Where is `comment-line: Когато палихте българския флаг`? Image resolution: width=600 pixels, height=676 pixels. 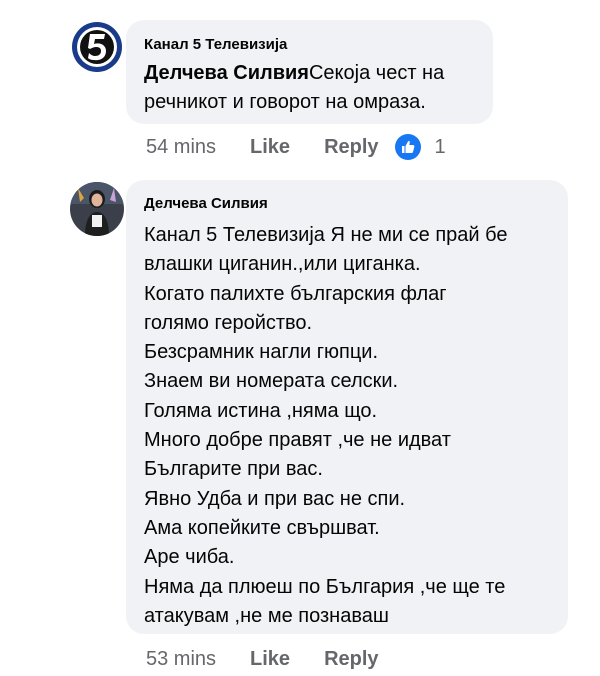 comment-line: Когато палихте българския флаг is located at coordinates (295, 293).